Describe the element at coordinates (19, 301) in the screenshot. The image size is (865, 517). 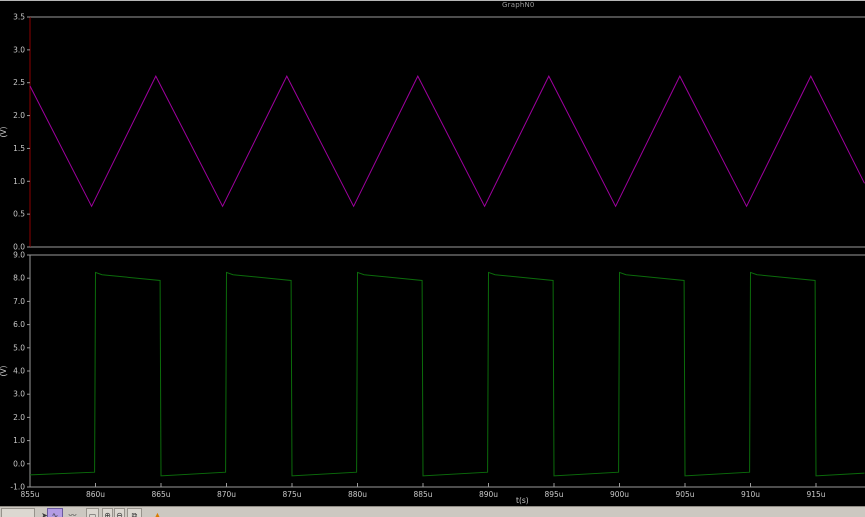
I see `y-tick-label: 7.0` at that location.